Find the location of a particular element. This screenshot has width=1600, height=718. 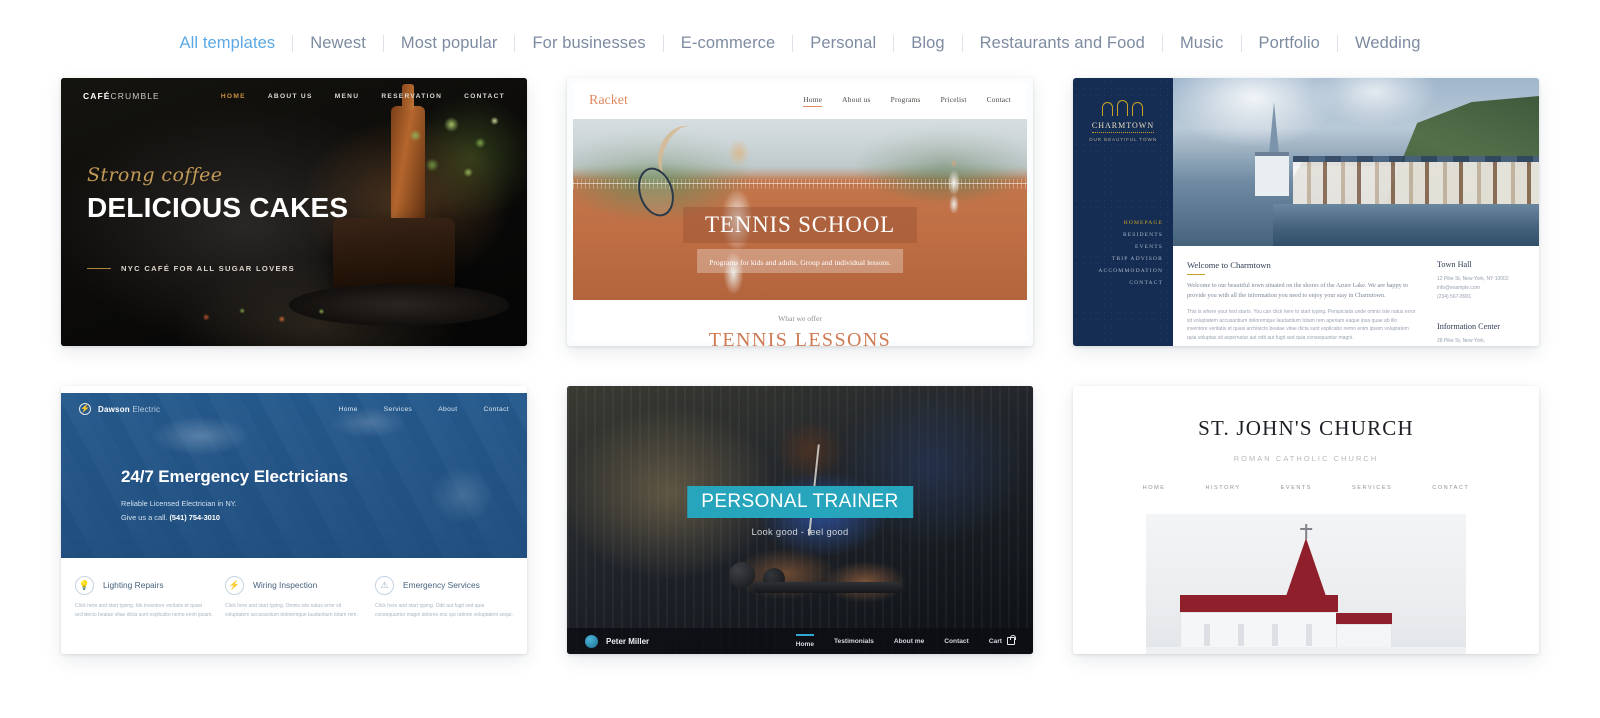

dawson-feature-title: Wiring Inspection is located at coordinates (285, 585).